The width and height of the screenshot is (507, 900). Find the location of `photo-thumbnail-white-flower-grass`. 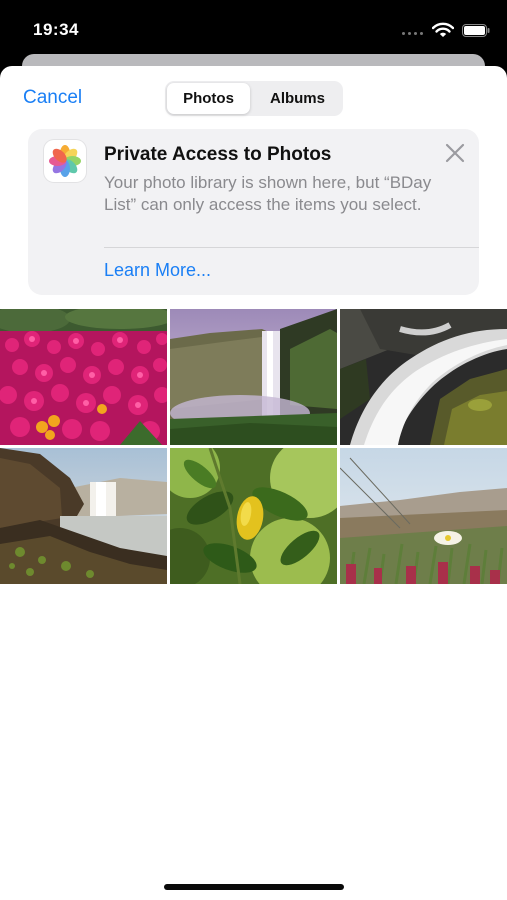

photo-thumbnail-white-flower-grass is located at coordinates (423, 516).